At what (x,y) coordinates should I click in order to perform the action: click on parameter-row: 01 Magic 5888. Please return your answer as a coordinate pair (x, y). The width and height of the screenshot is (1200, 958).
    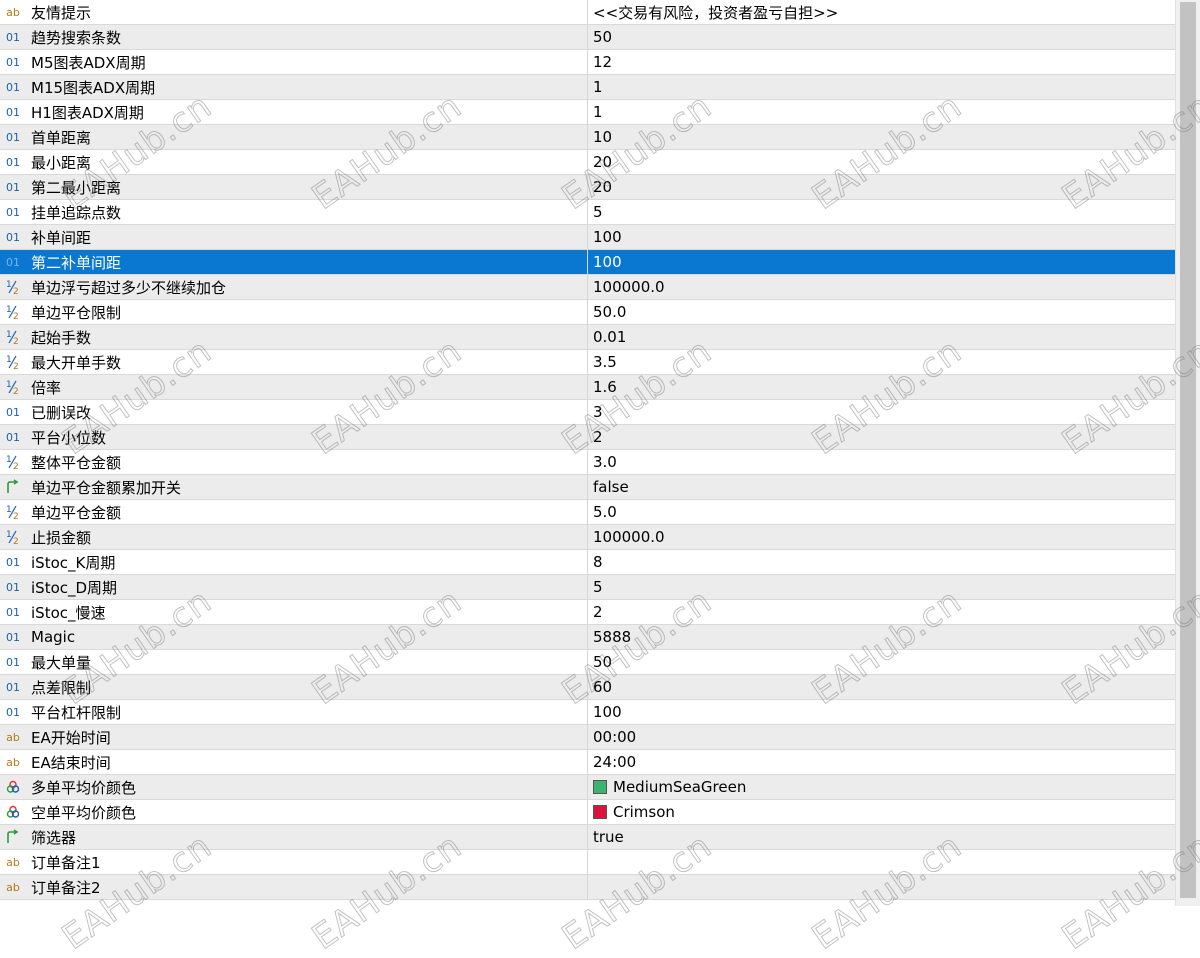
    Looking at the image, I should click on (587, 637).